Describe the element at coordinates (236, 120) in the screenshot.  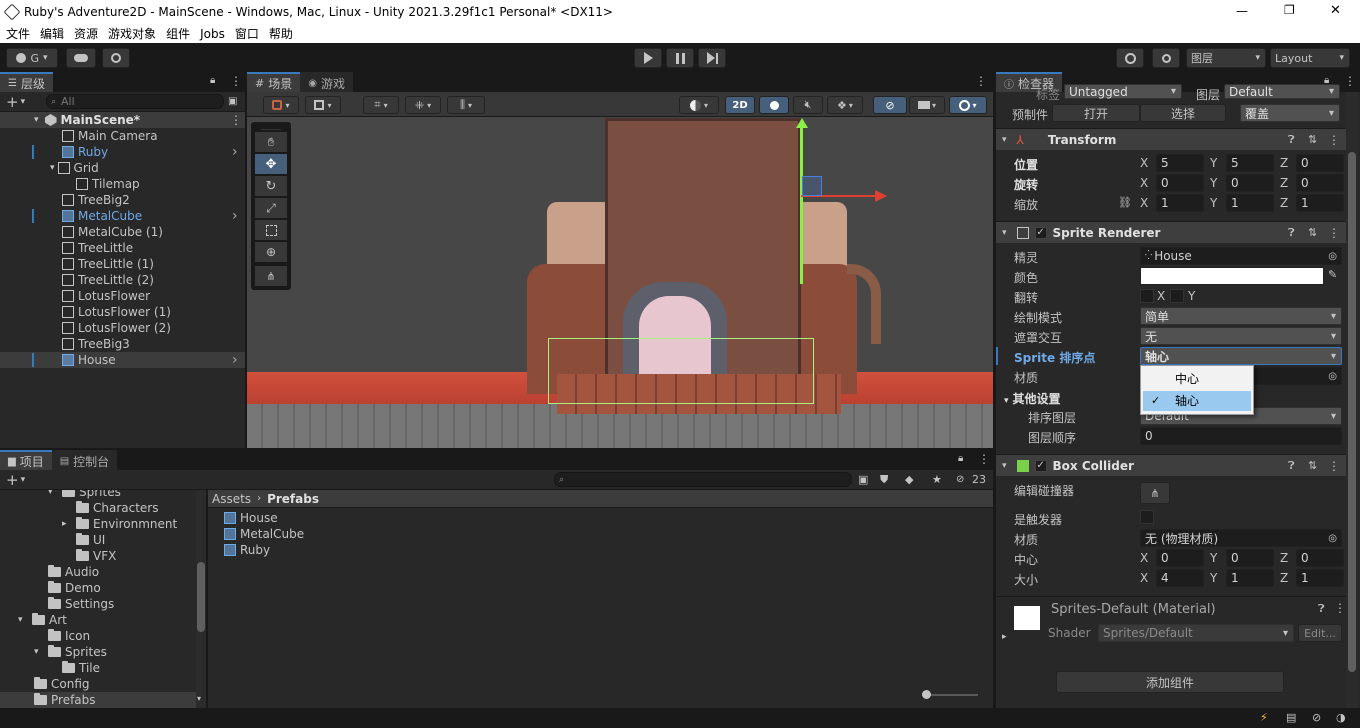
I see `scene-menu-icon: ⋮` at that location.